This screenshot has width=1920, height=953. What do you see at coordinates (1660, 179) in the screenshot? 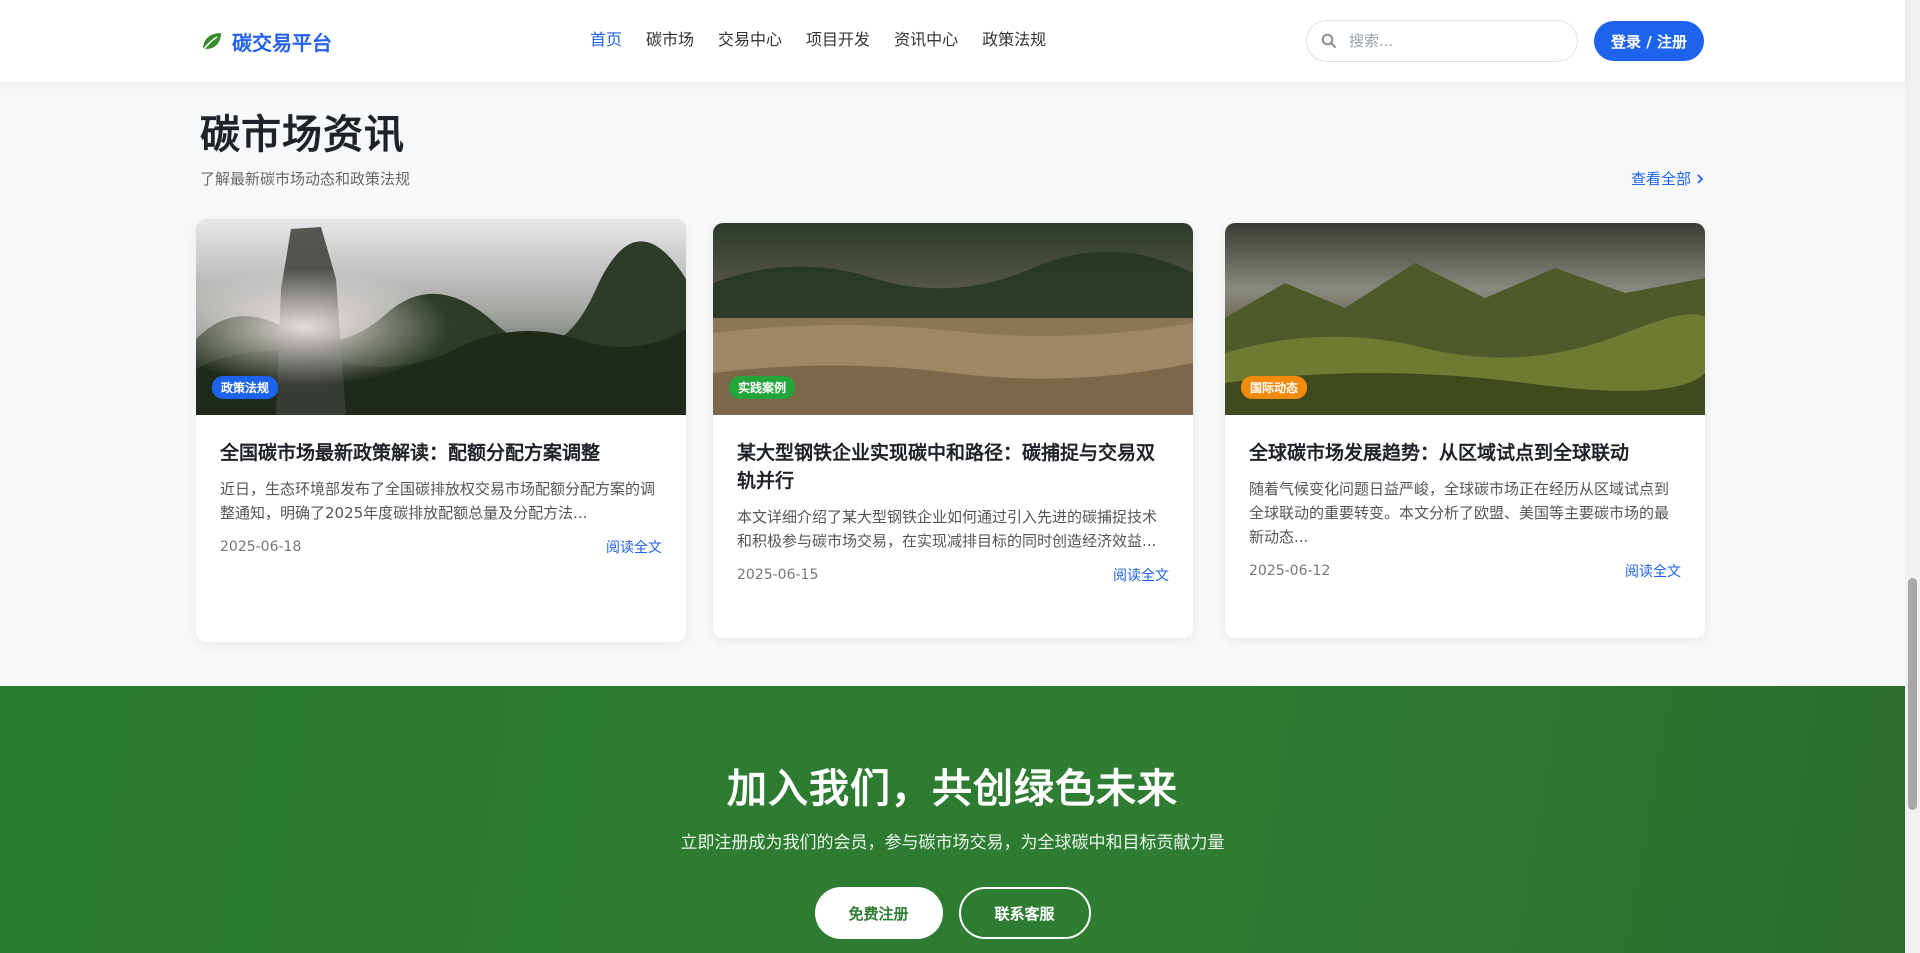
I see `view-all-label: 查看全部` at bounding box center [1660, 179].